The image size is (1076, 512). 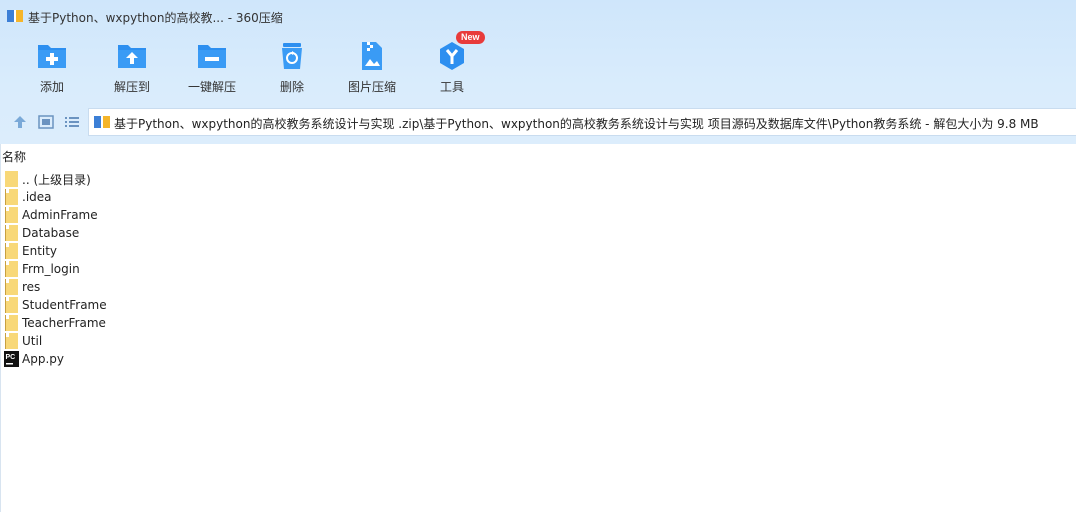 What do you see at coordinates (37, 197) in the screenshot?
I see `file-name: .idea` at bounding box center [37, 197].